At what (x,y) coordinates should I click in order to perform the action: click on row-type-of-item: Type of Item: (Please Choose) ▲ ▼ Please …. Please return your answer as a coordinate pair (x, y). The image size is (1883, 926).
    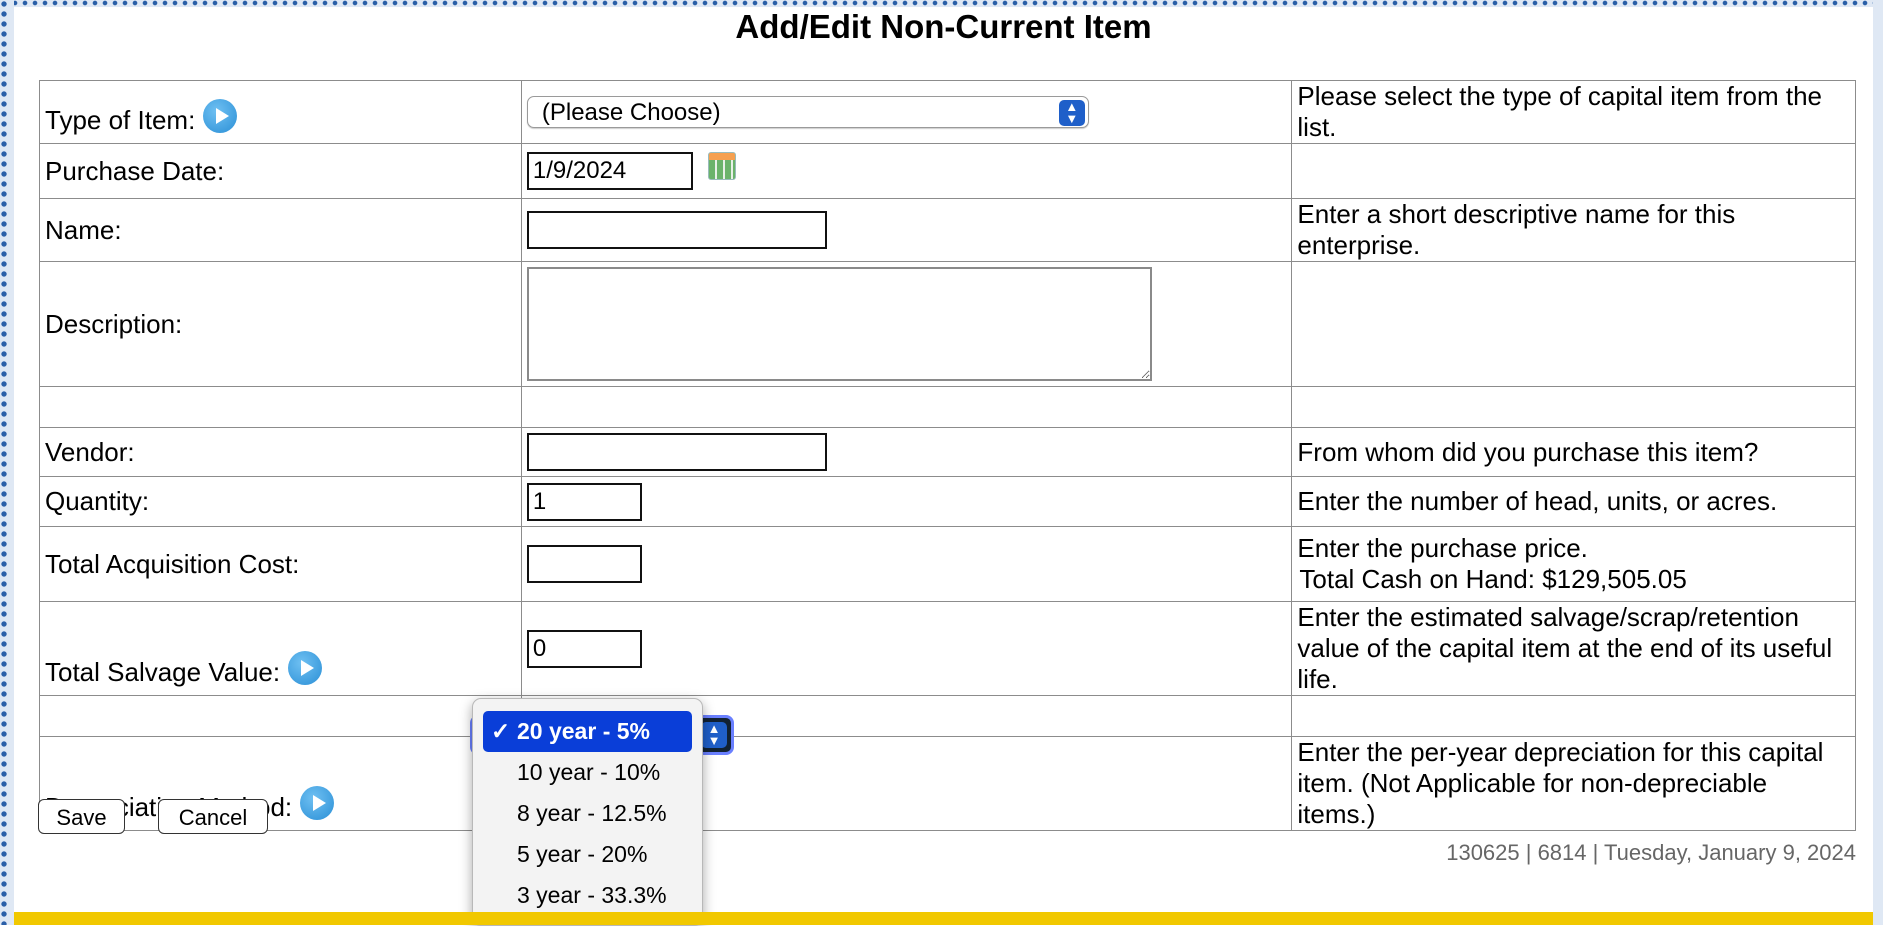
    Looking at the image, I should click on (947, 112).